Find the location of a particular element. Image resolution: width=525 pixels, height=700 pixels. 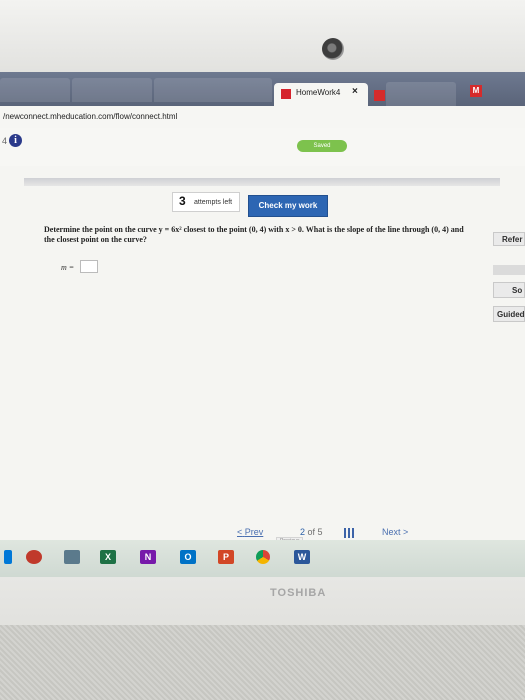

gmail-favicon-icon: M is located at coordinates (476, 91).